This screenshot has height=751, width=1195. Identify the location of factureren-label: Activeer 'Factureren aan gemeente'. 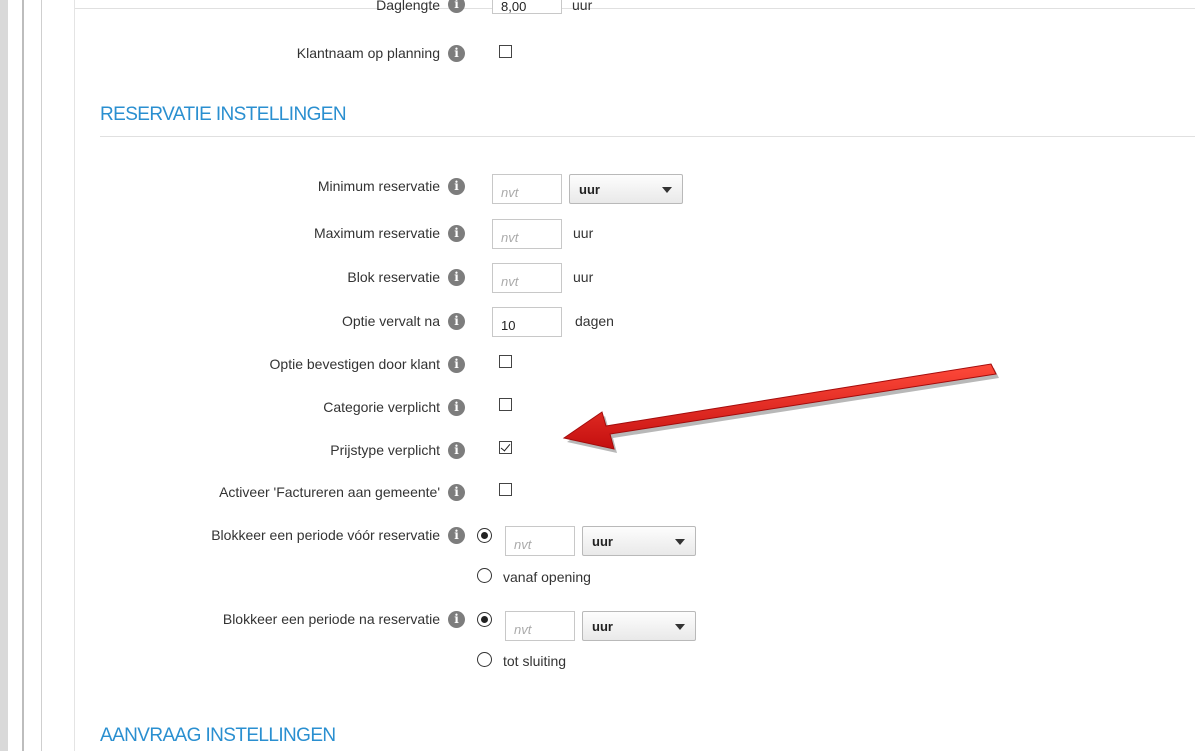
(329, 492).